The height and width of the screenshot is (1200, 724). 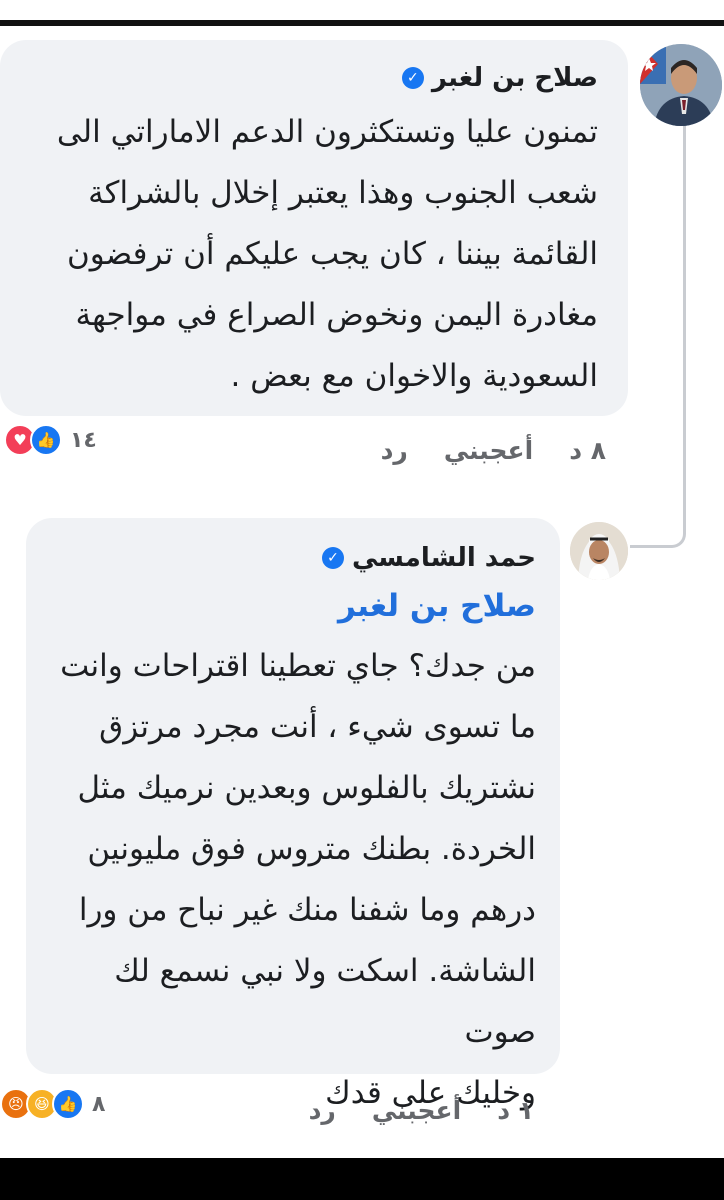 I want to click on reaction-count: ٨, so click(x=99, y=1104).